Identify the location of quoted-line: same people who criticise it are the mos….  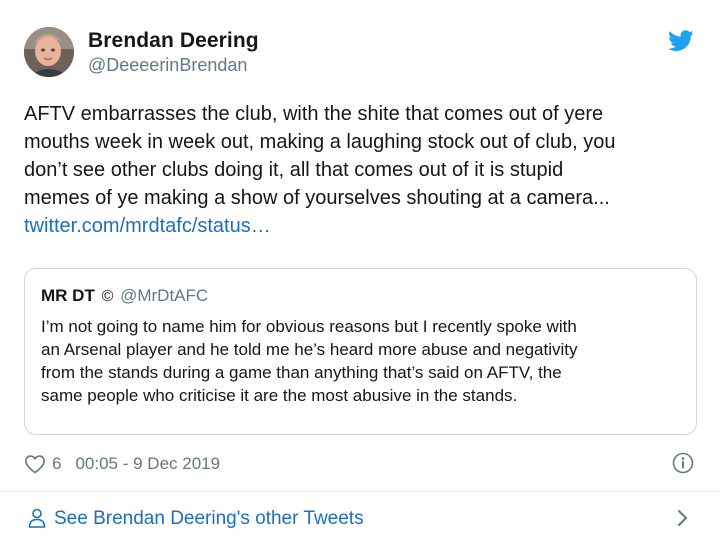
(279, 395).